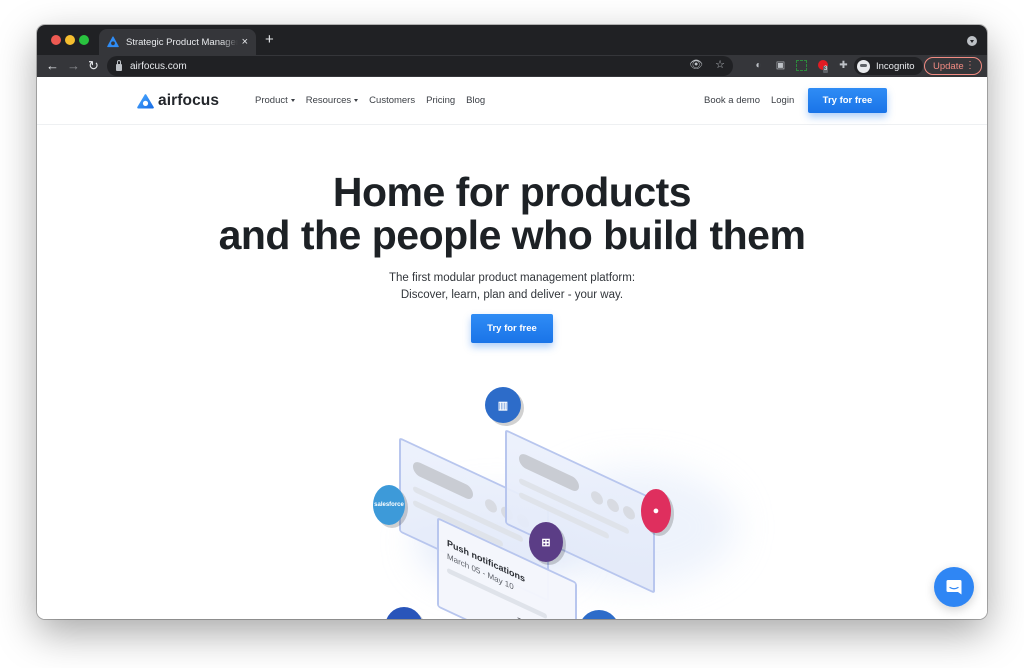 This screenshot has width=1024, height=668. Describe the element at coordinates (189, 100) in the screenshot. I see `logo-text: airfocus` at that location.